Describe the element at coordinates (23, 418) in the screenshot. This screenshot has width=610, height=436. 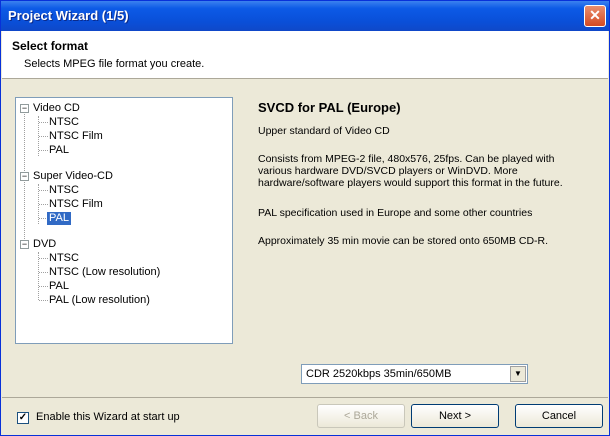
I see `enable-wizard-checkbox: ✓` at that location.